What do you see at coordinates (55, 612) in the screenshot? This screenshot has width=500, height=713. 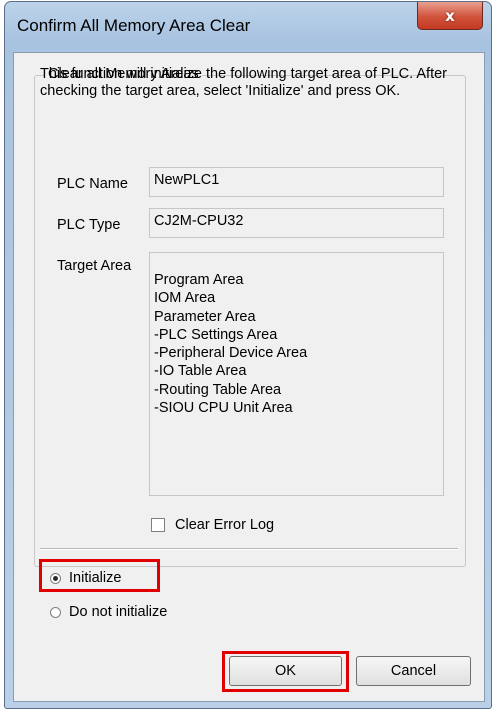 I see `do-not-initialize-radio` at bounding box center [55, 612].